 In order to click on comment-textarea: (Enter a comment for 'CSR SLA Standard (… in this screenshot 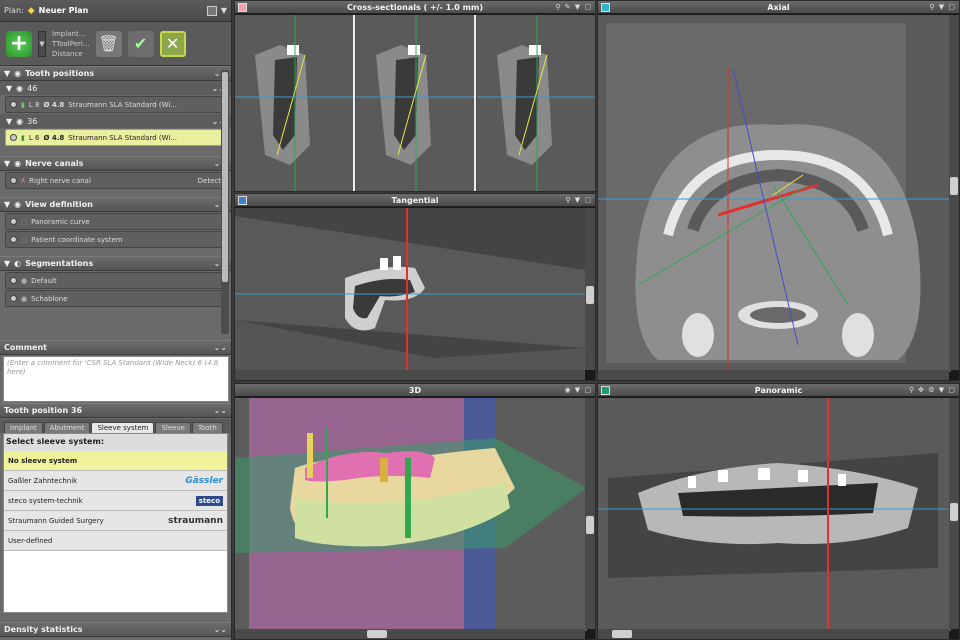, I will do `click(116, 379)`.